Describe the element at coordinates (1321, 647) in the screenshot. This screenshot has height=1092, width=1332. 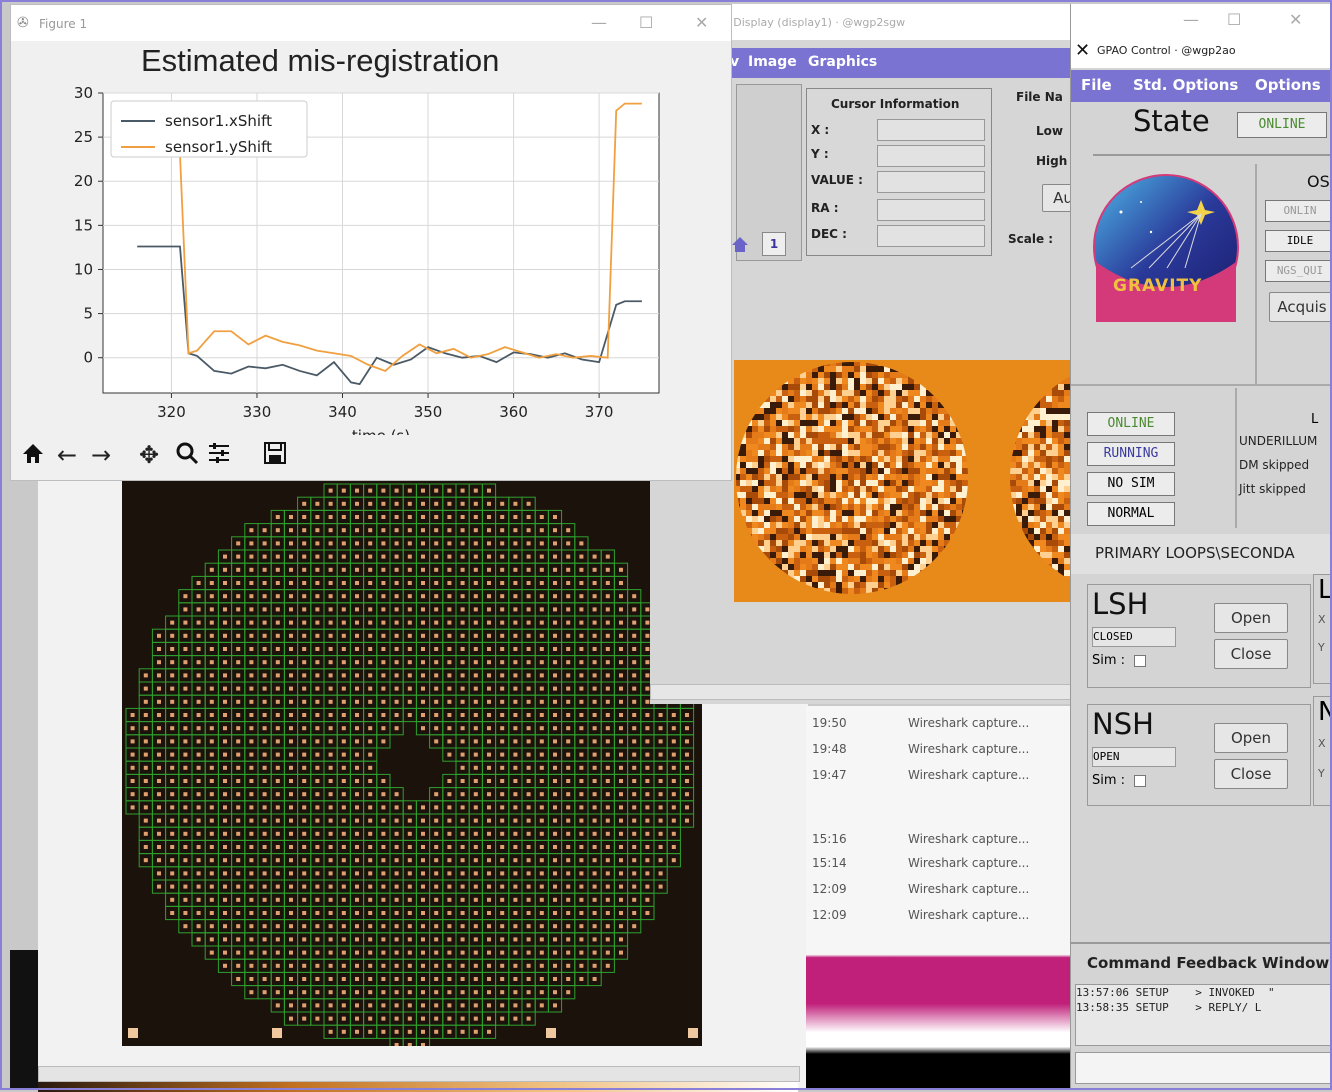
I see `side-y-label: Y` at that location.